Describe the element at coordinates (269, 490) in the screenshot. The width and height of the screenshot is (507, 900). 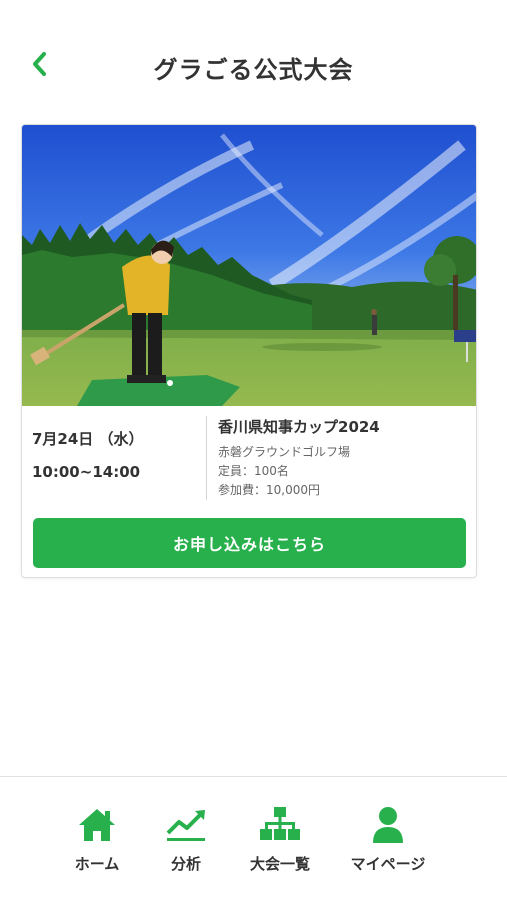
I see `event-fee: 参加費：10,000円` at that location.